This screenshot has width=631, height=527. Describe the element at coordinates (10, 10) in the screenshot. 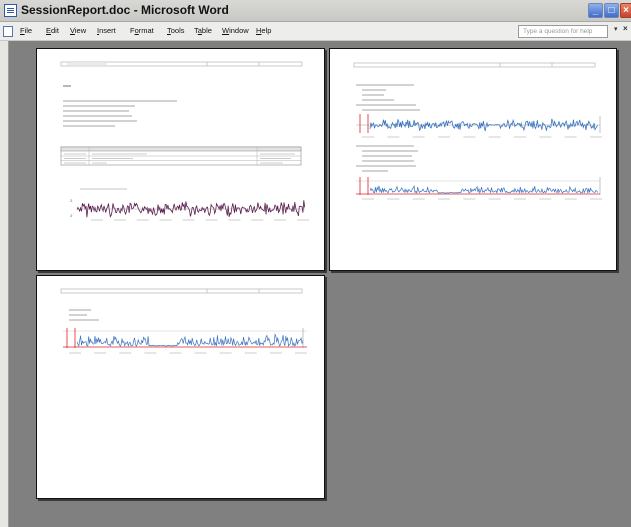

I see `word-app-icon` at that location.